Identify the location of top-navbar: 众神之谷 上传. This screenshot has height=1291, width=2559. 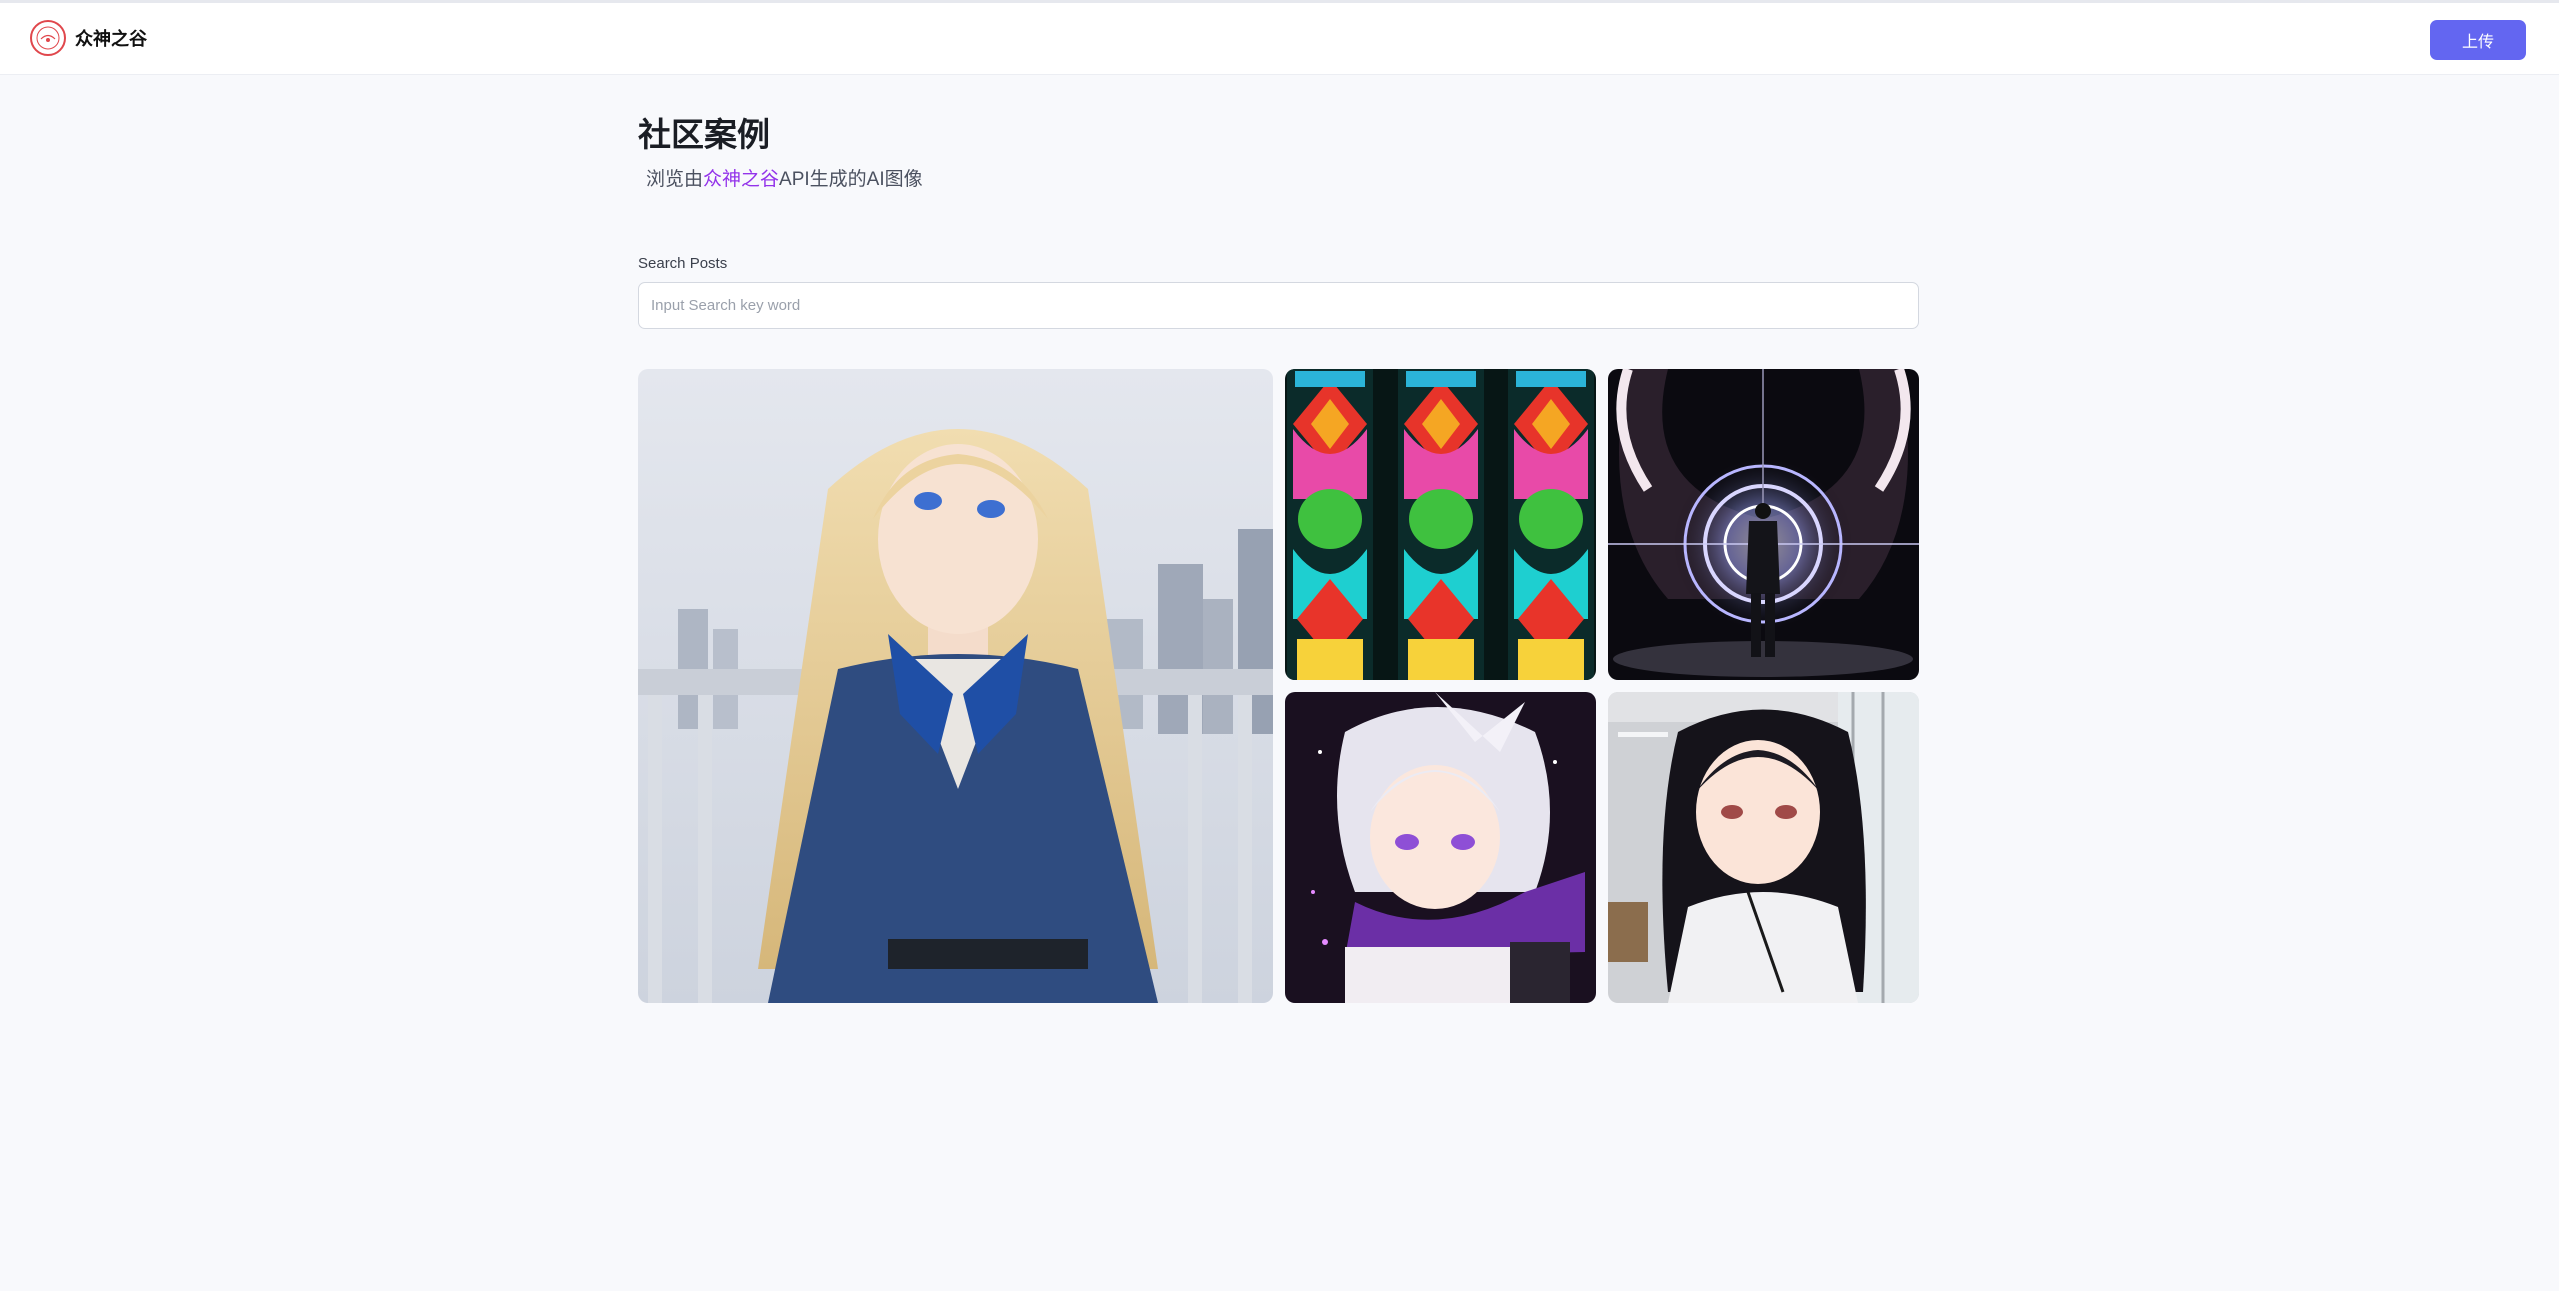
(1279, 39).